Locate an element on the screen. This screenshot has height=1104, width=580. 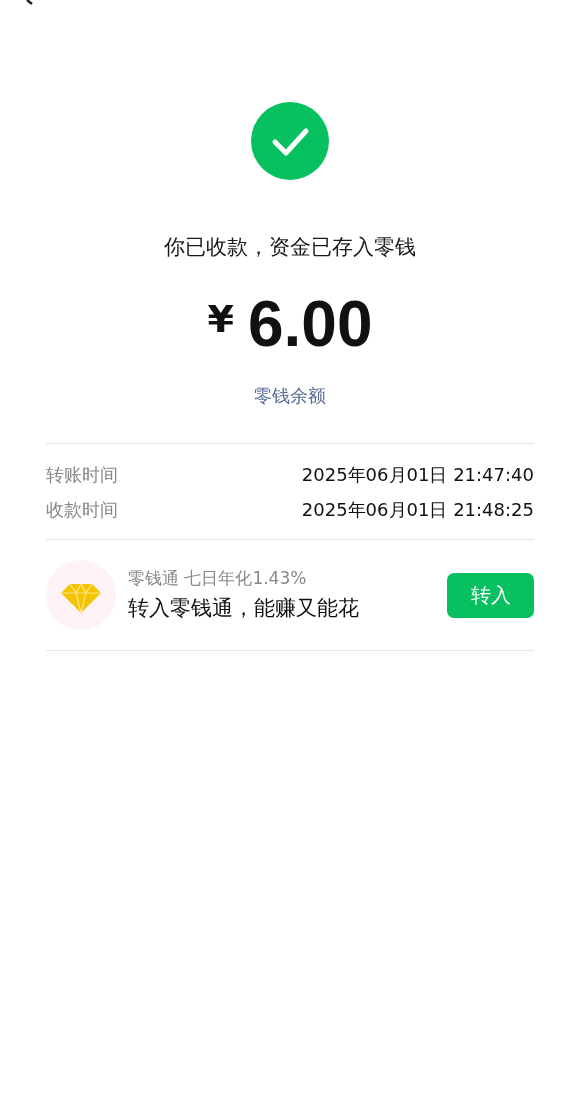
detail-value: 2025年06月01日 21:47:40 is located at coordinates (417, 475).